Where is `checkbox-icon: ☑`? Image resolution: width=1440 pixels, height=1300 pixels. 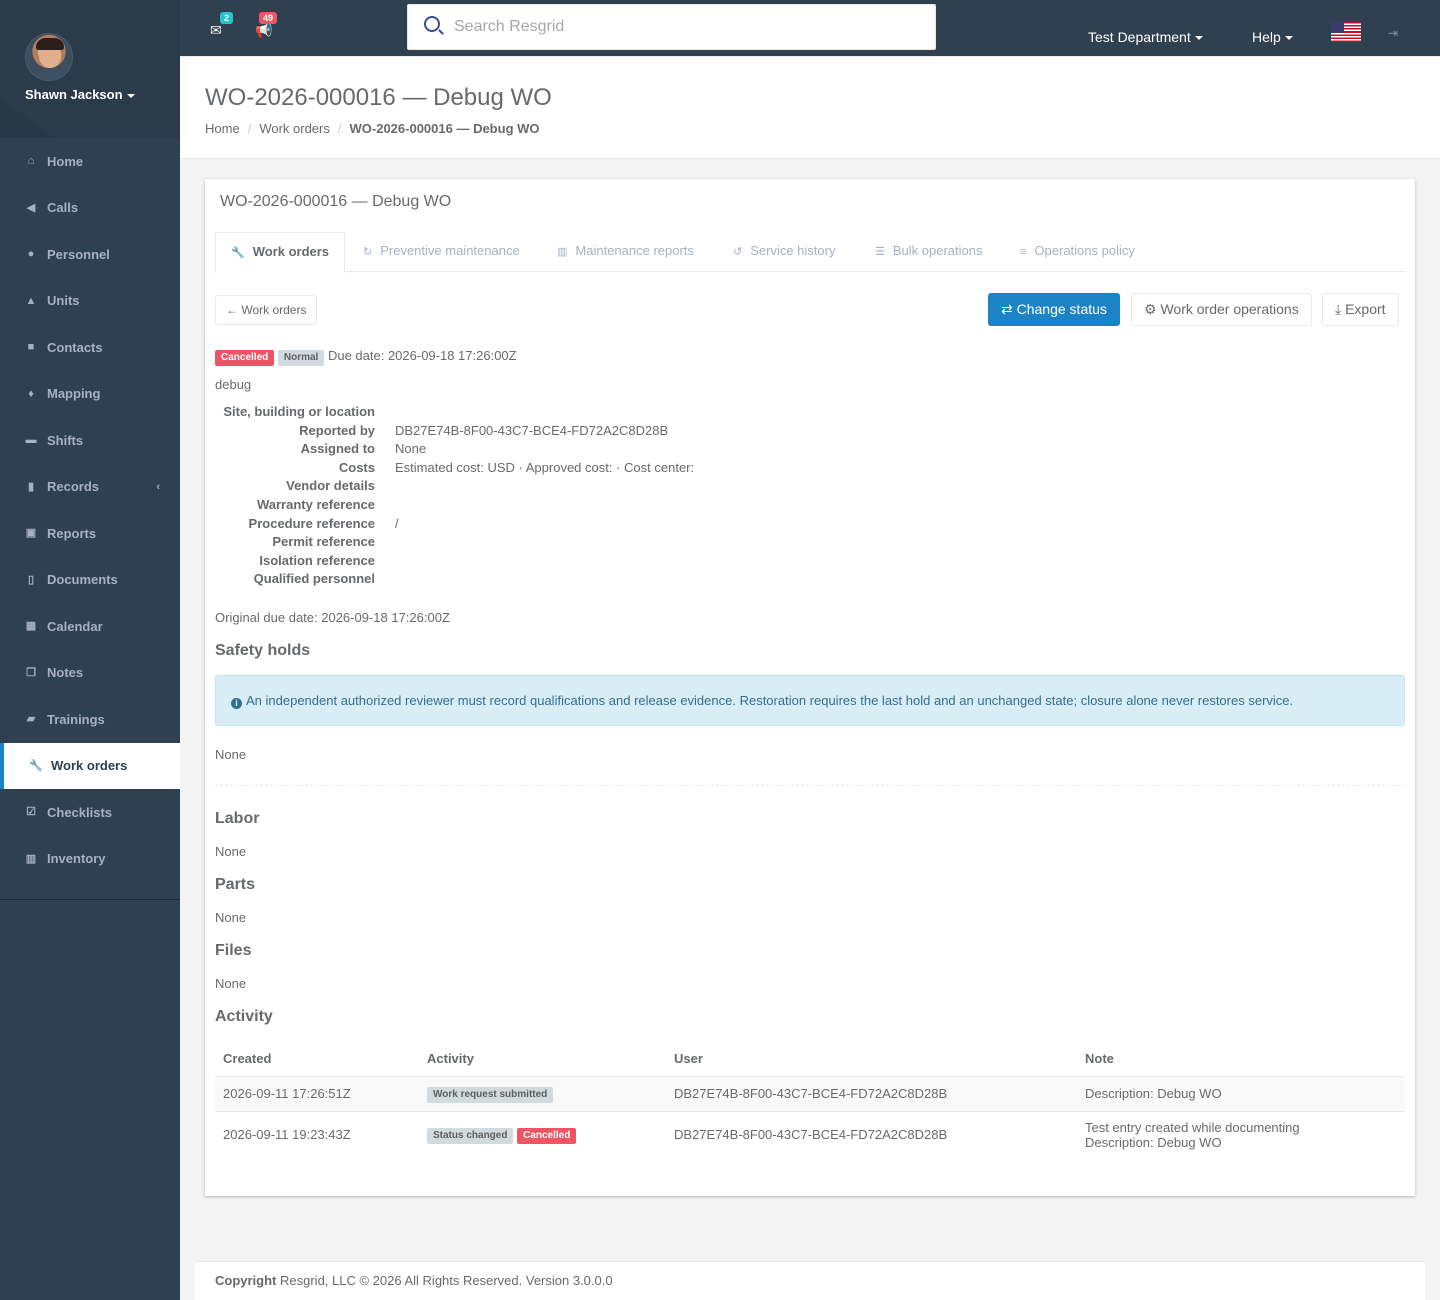
checkbox-icon: ☑ is located at coordinates (31, 812).